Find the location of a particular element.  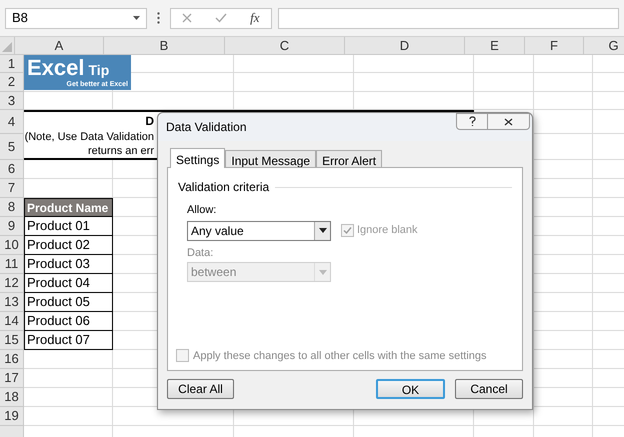

group-title: Validation criteria is located at coordinates (224, 187).